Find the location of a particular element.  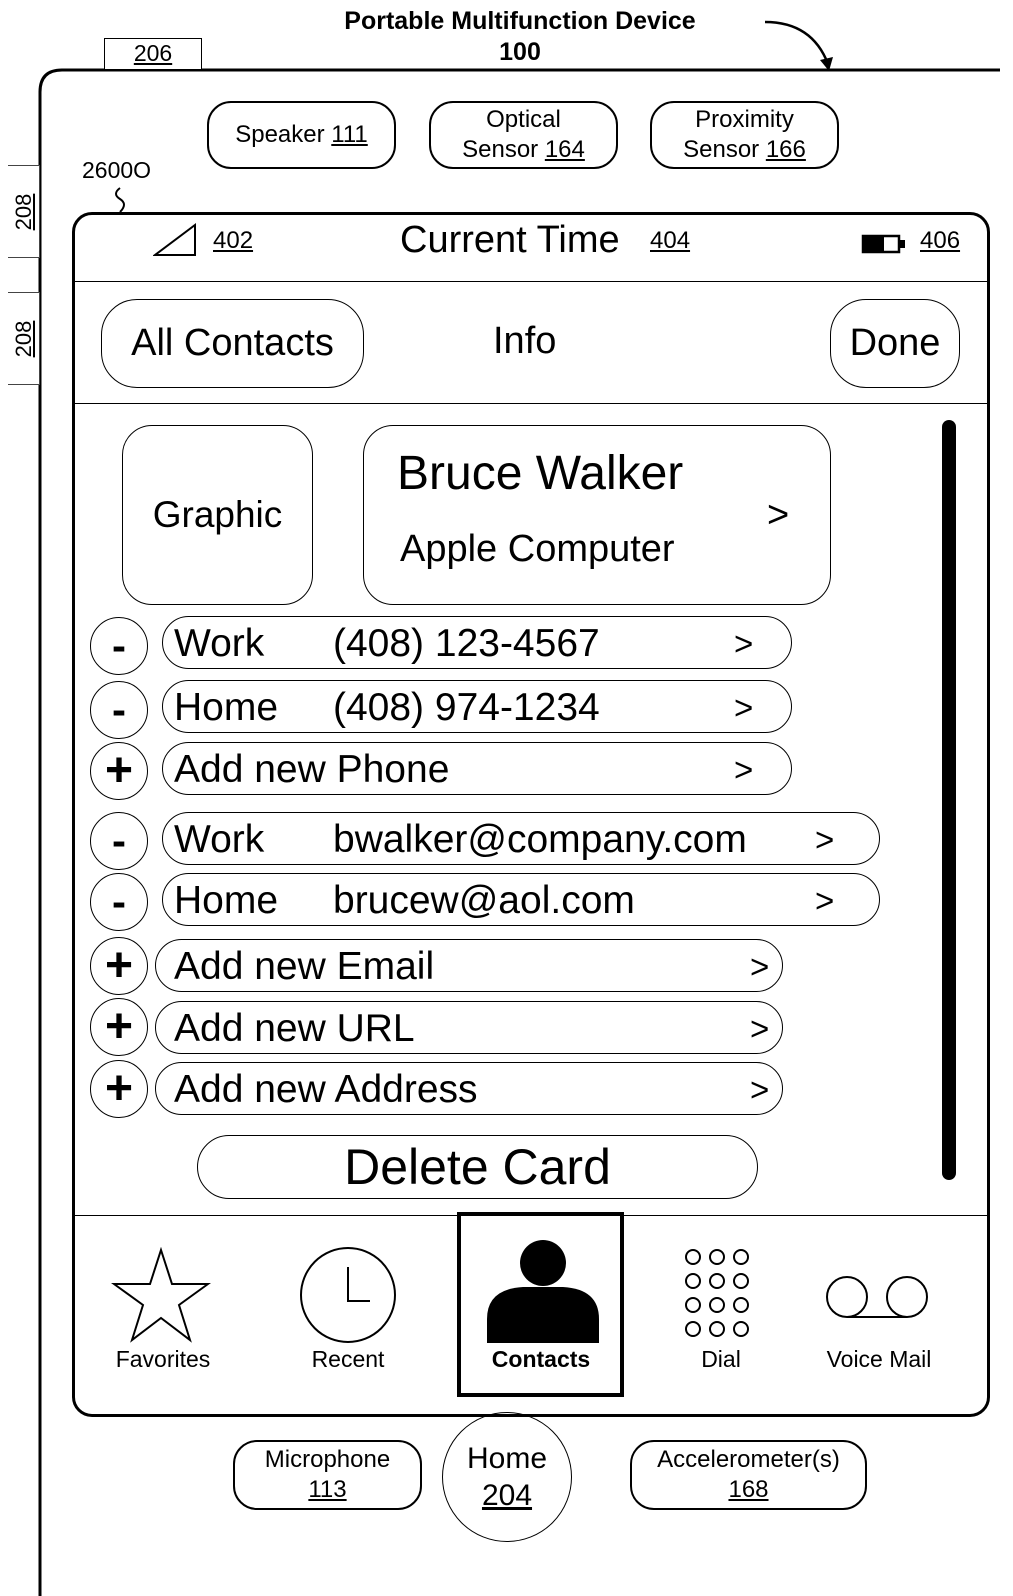

side-button-208-lower: 208 is located at coordinates (24, 338).